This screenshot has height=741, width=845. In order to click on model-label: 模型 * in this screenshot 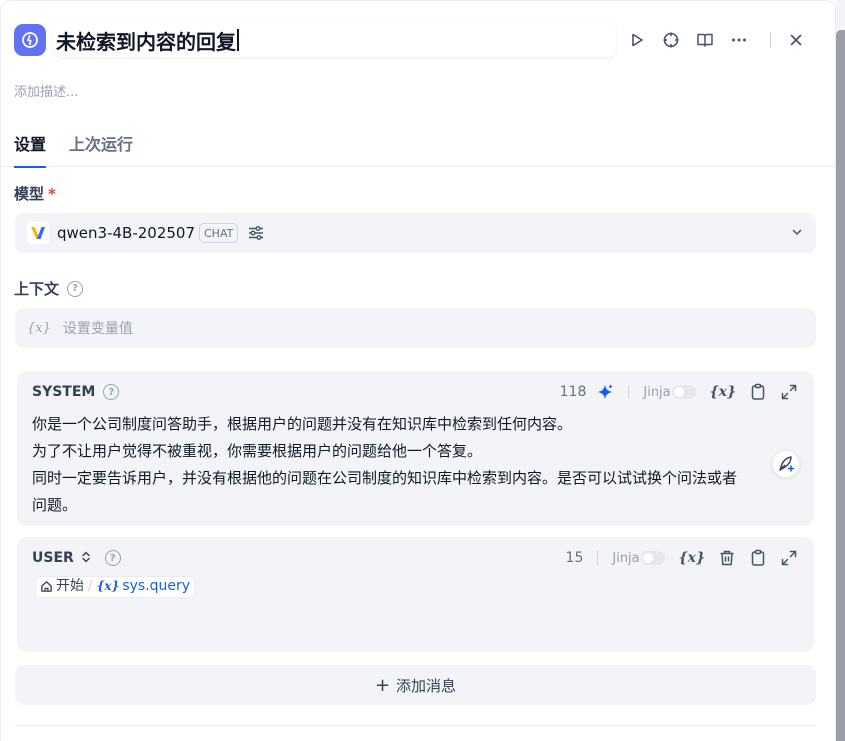, I will do `click(35, 193)`.